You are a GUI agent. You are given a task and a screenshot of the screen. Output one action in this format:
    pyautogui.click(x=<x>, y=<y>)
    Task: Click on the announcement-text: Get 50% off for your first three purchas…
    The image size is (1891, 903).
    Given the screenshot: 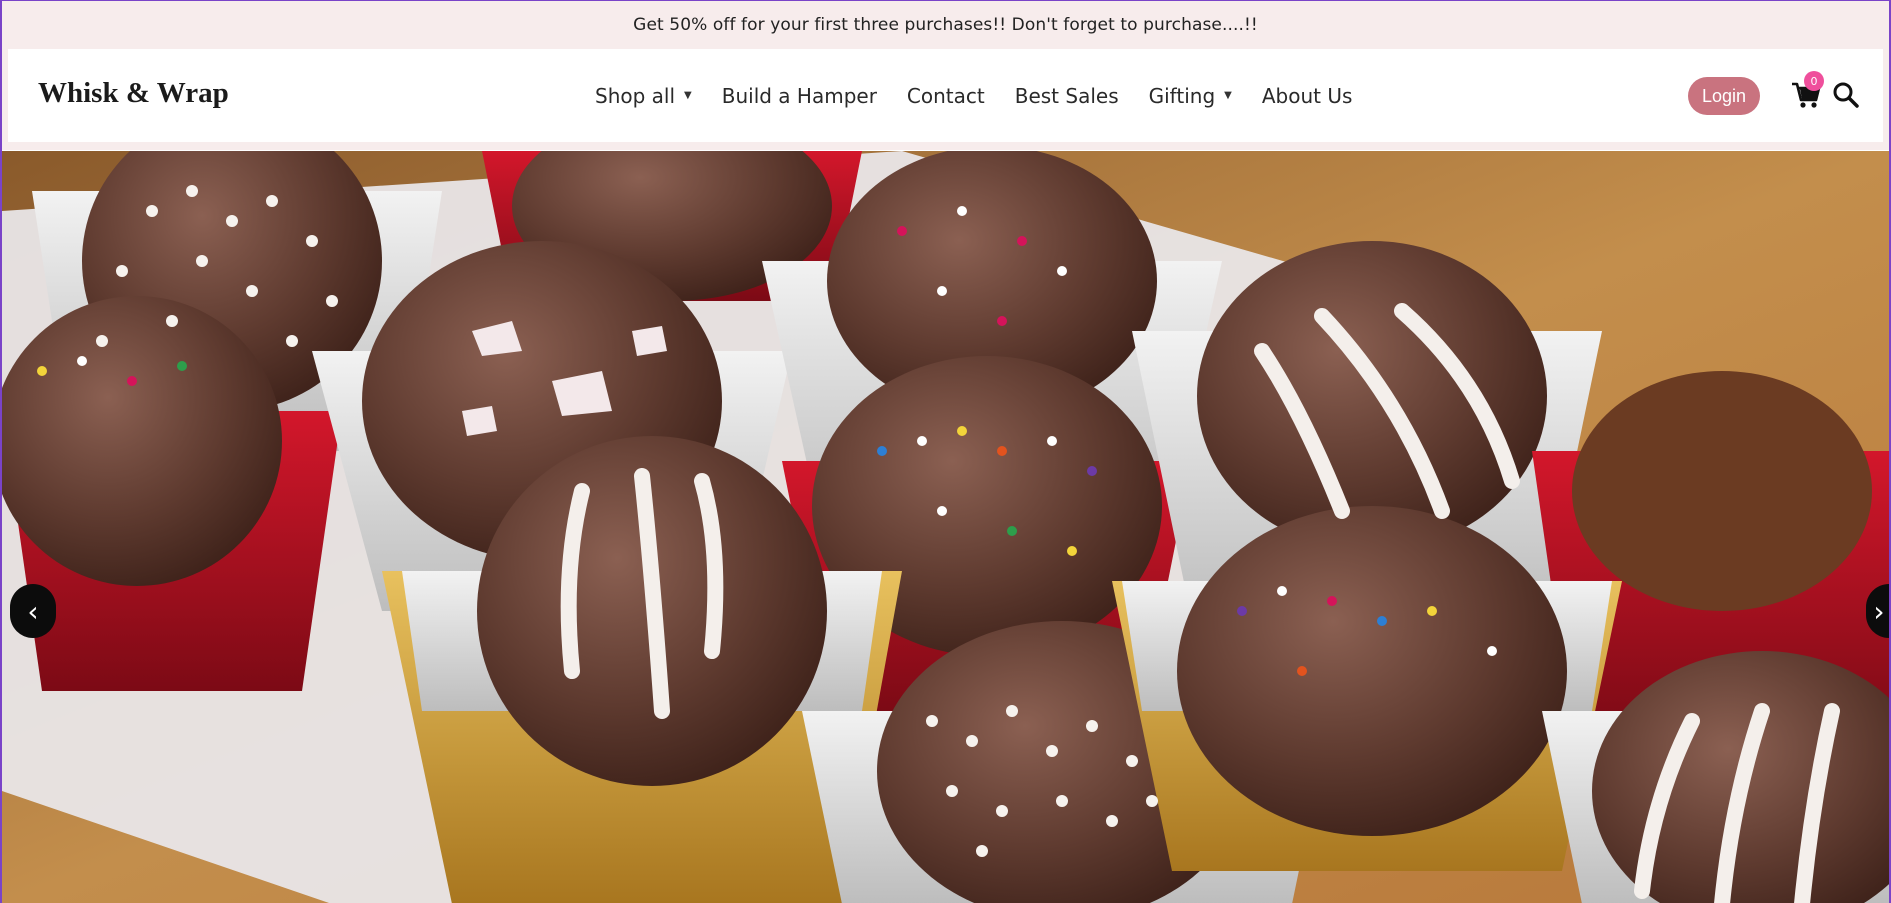 What is the action you would take?
    pyautogui.click(x=945, y=25)
    